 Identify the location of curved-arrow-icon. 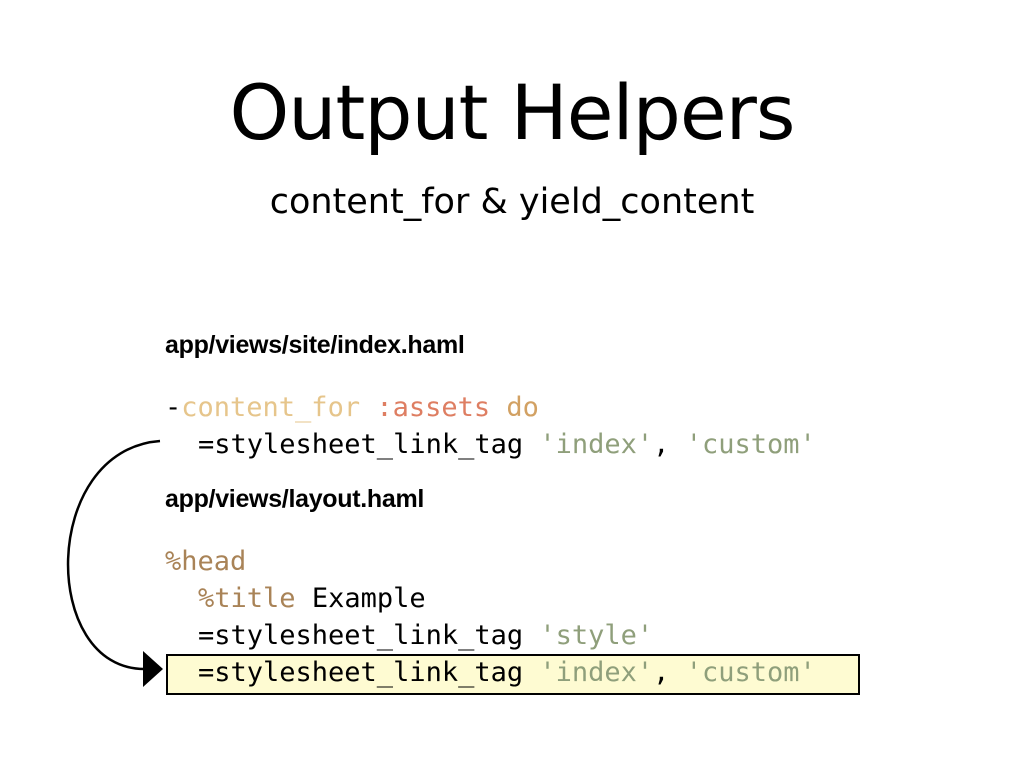
(114, 563).